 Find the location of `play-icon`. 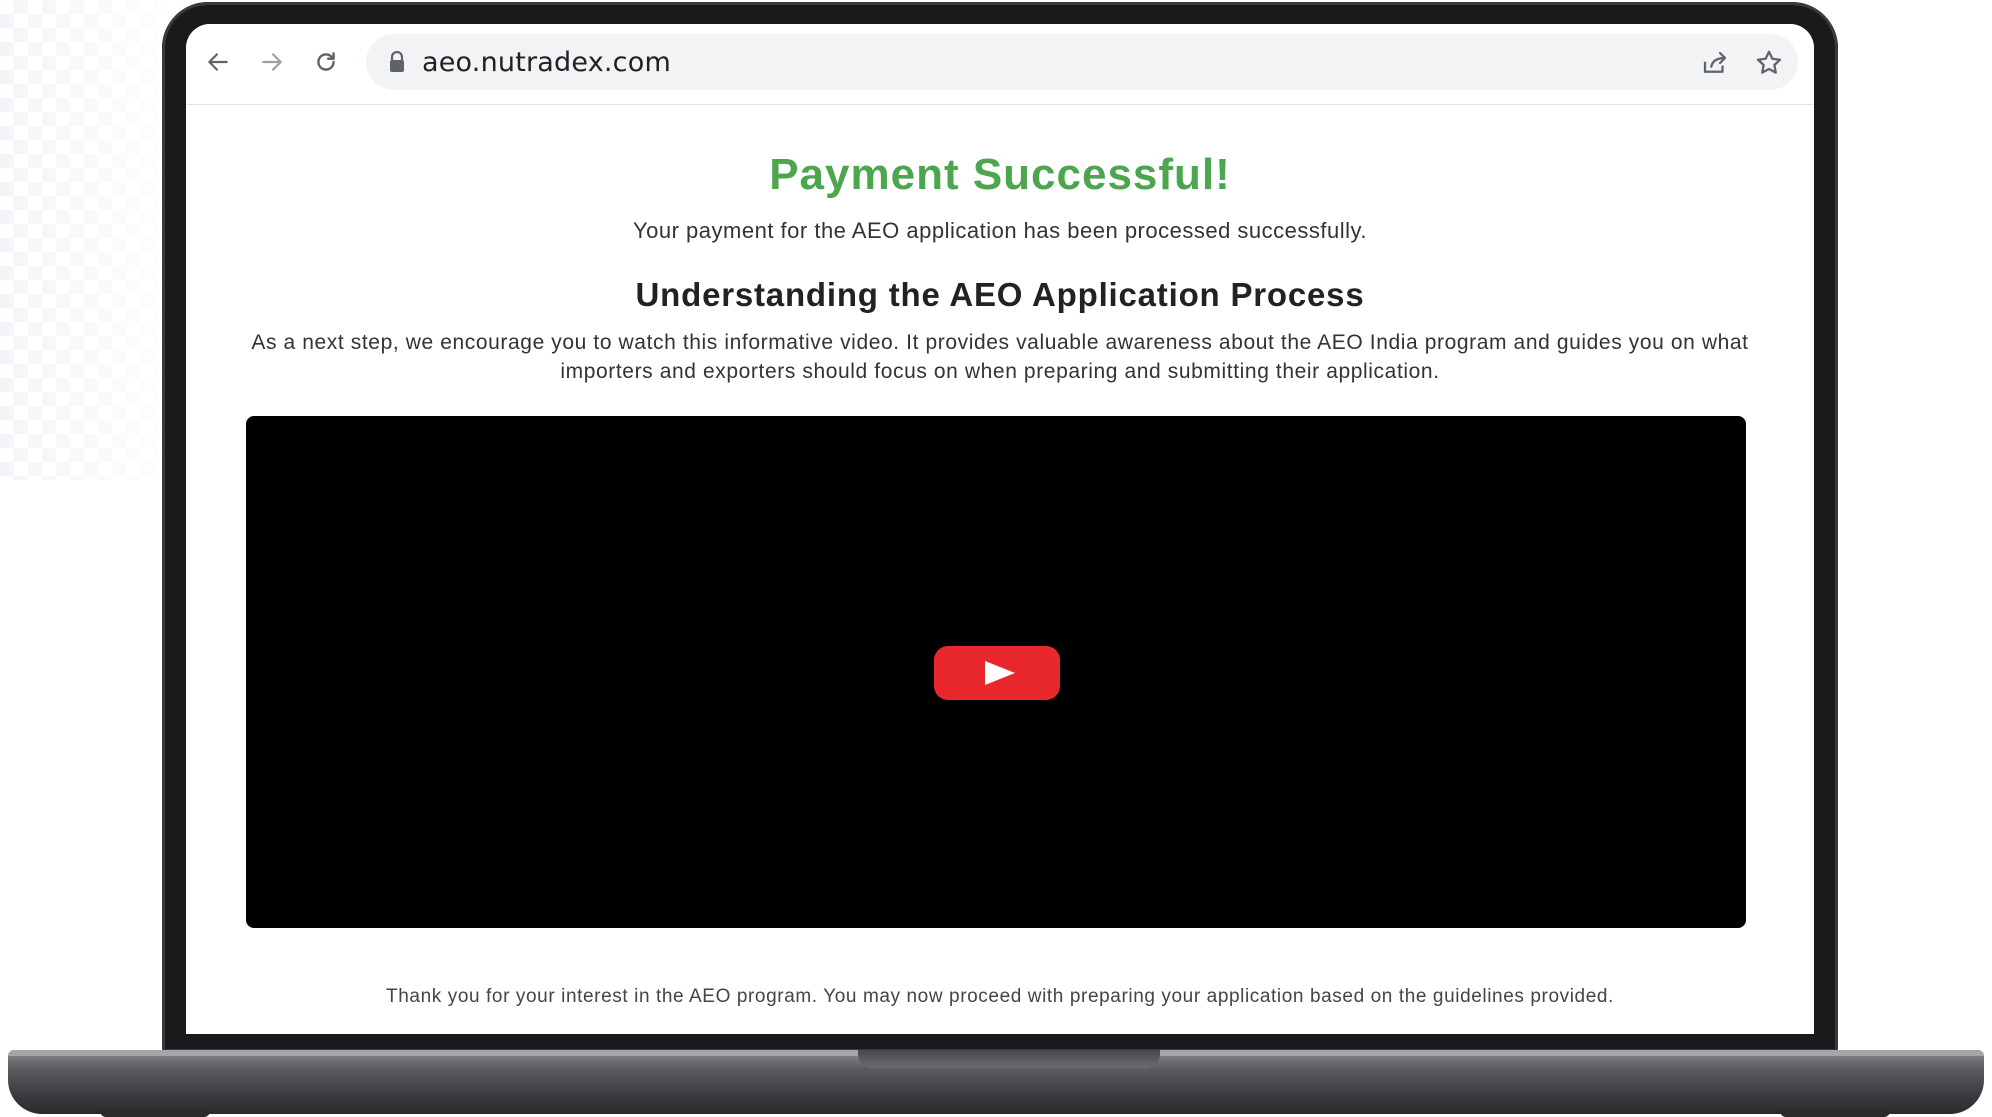

play-icon is located at coordinates (1000, 673).